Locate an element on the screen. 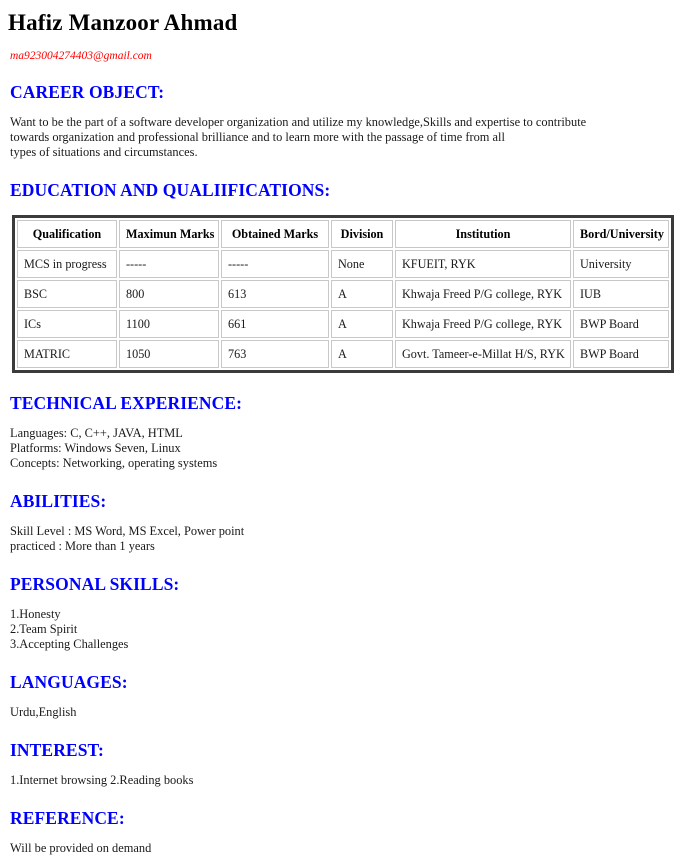  text-line: 1.Internet browsing 2.Reading books is located at coordinates (102, 780).